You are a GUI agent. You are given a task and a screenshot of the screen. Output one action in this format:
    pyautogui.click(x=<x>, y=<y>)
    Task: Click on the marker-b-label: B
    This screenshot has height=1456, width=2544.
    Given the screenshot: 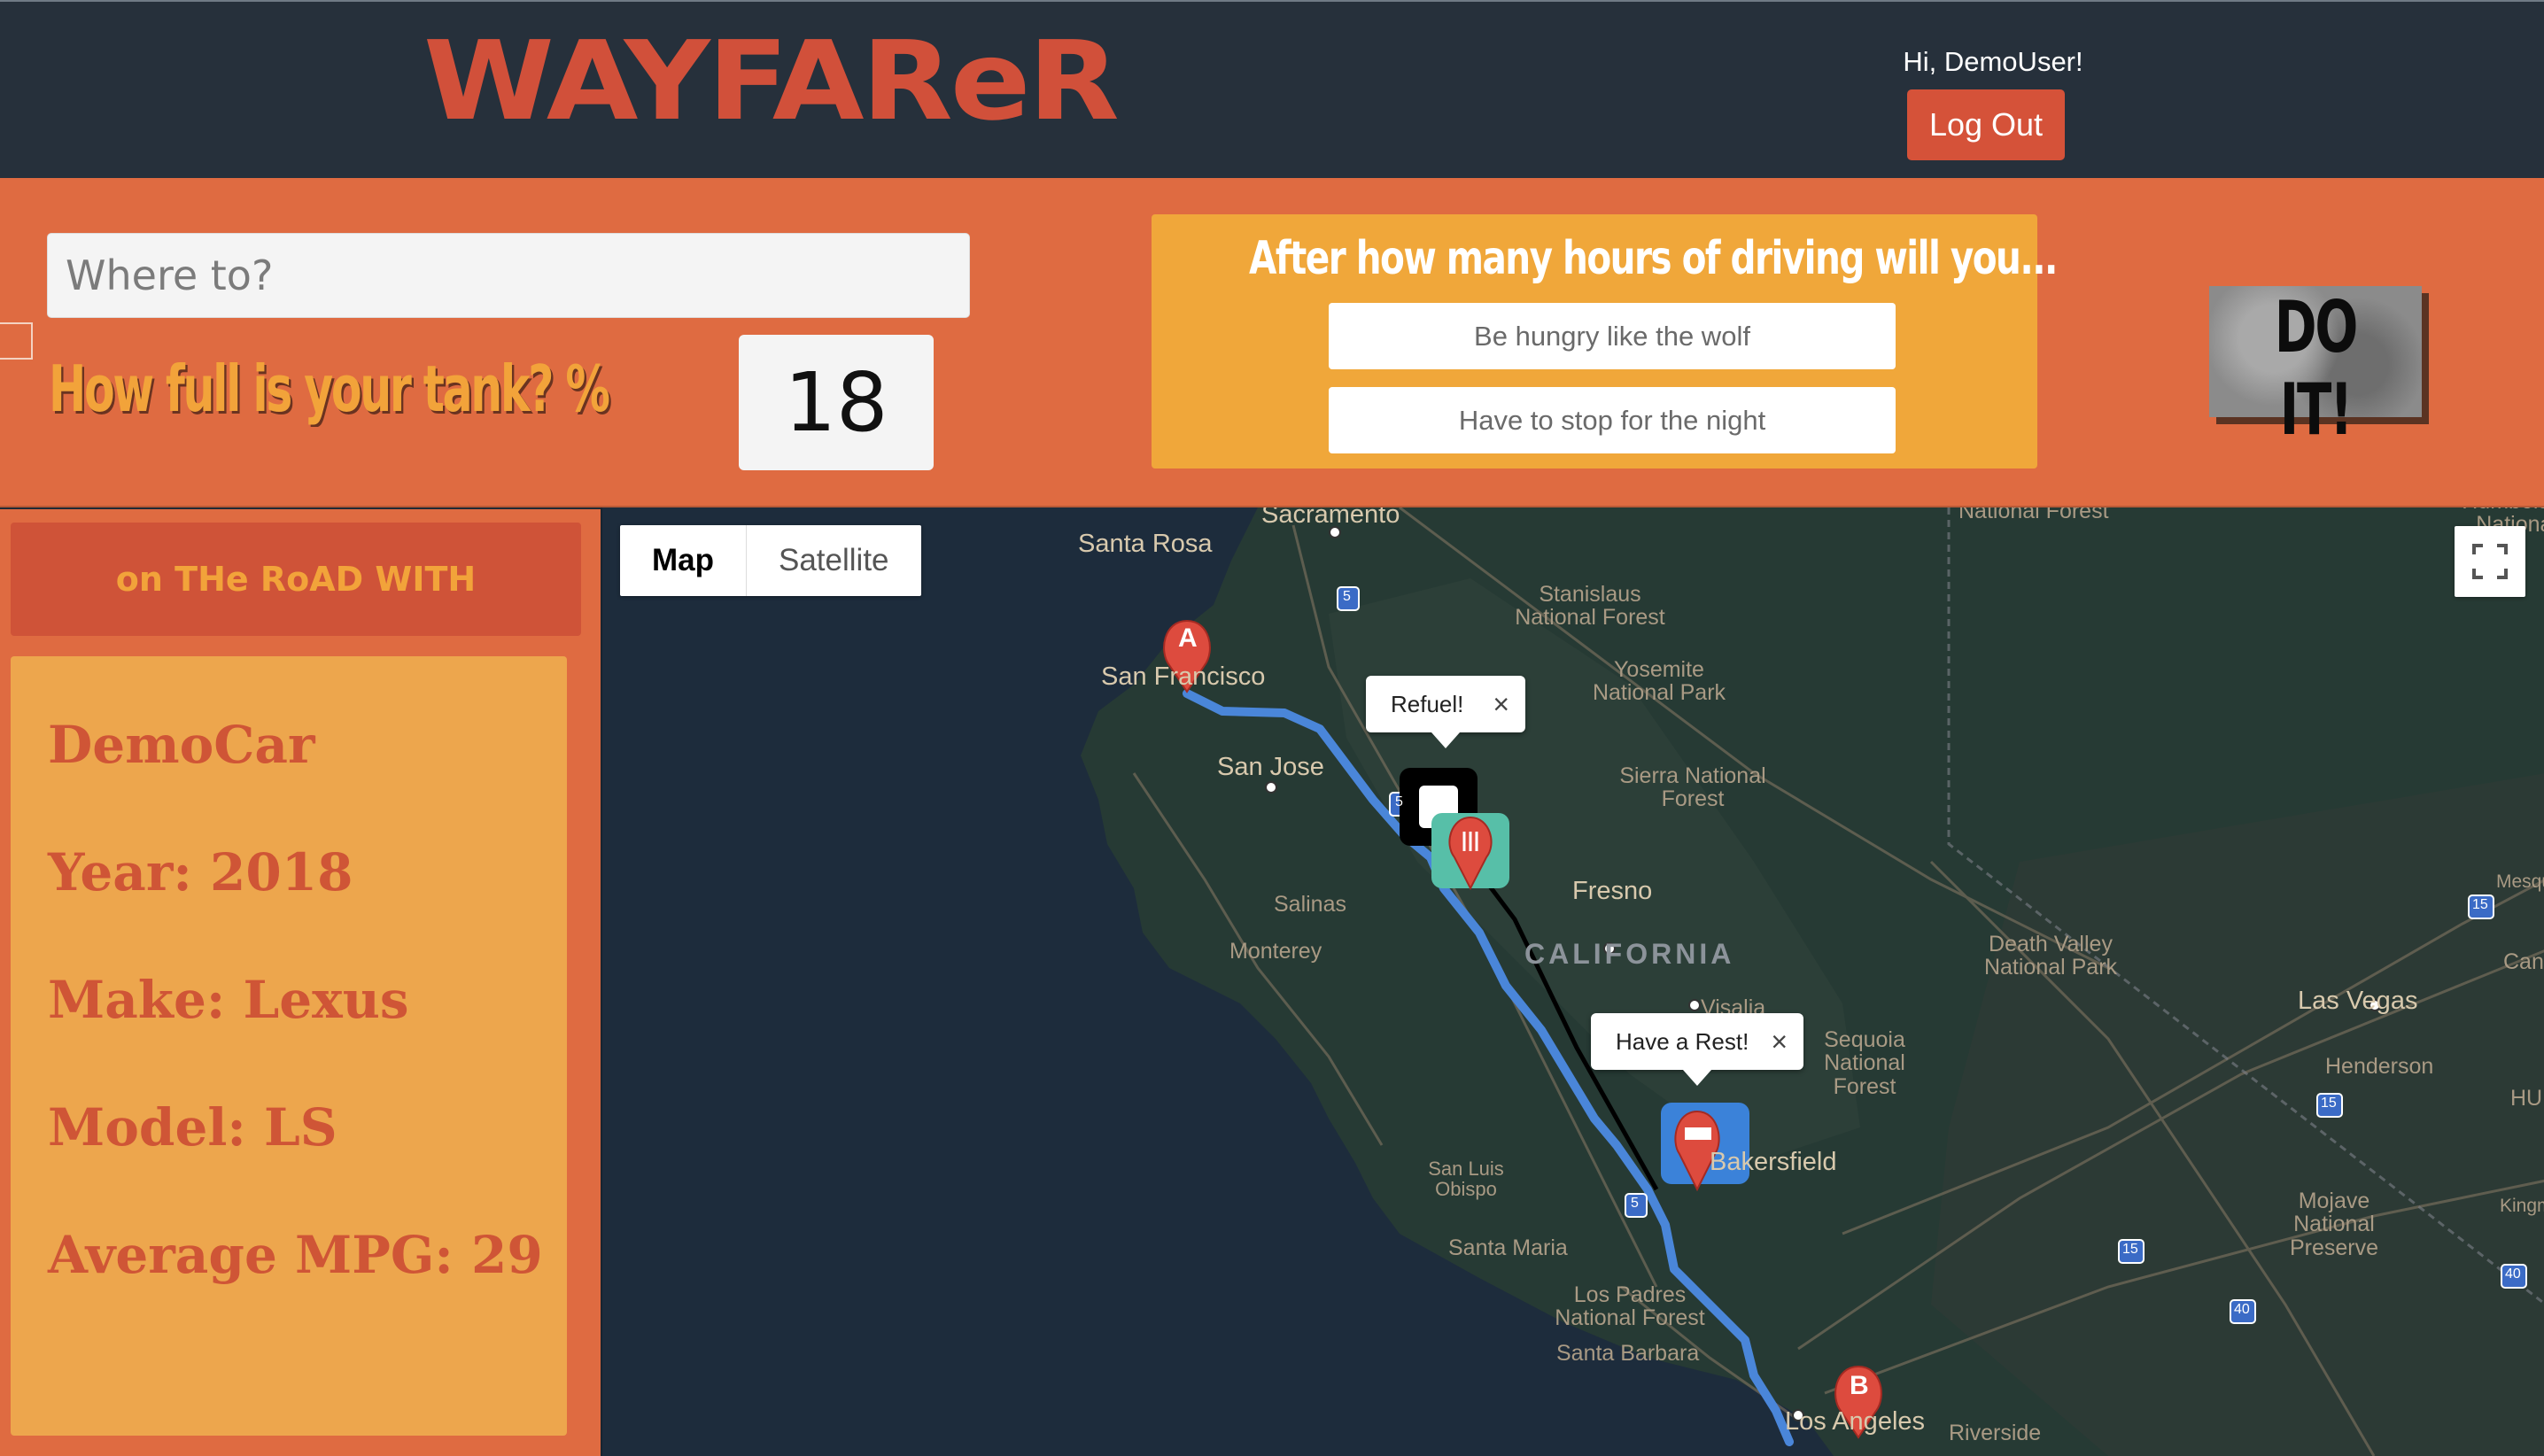 What is the action you would take?
    pyautogui.click(x=1859, y=1385)
    